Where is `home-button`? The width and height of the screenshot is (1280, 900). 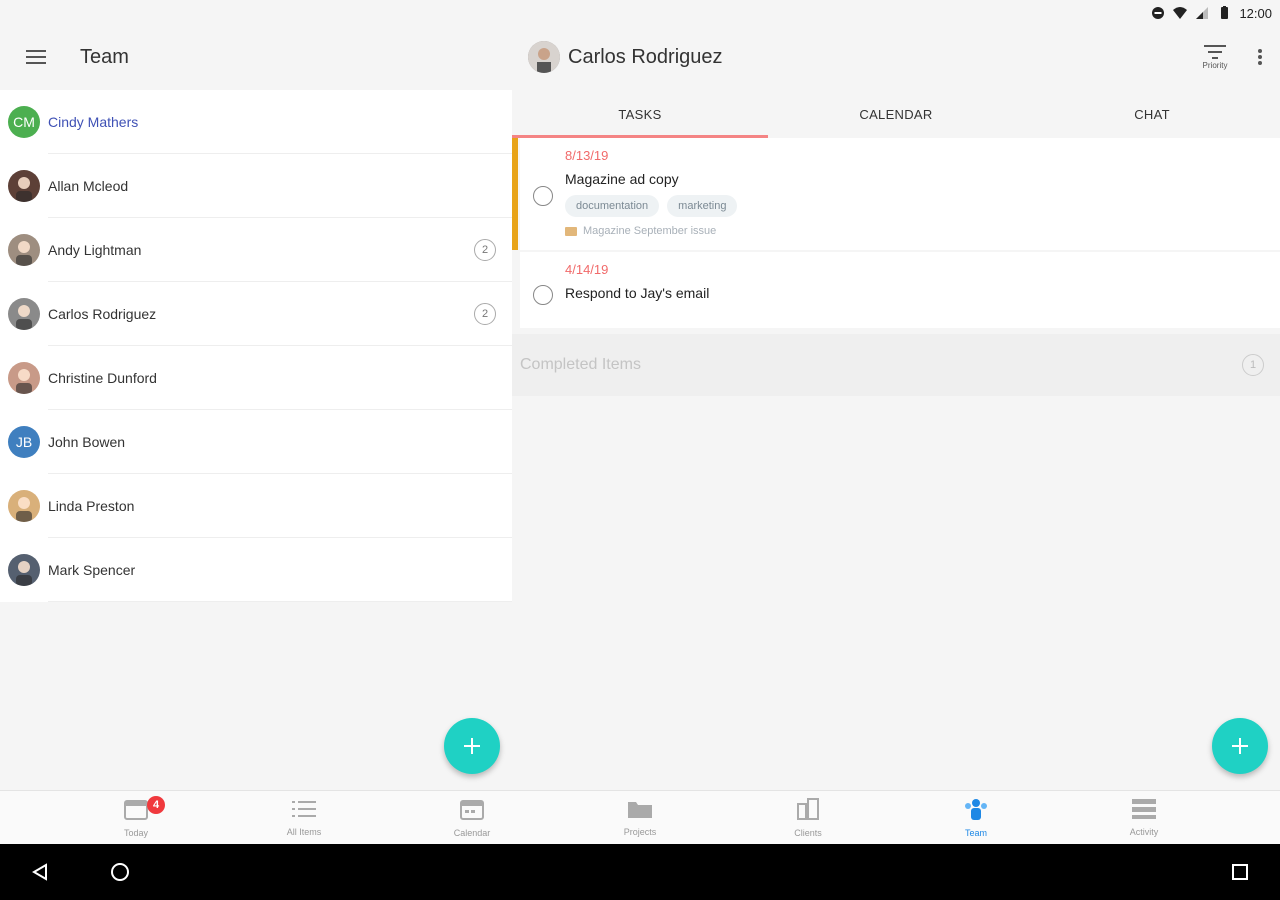 home-button is located at coordinates (120, 872).